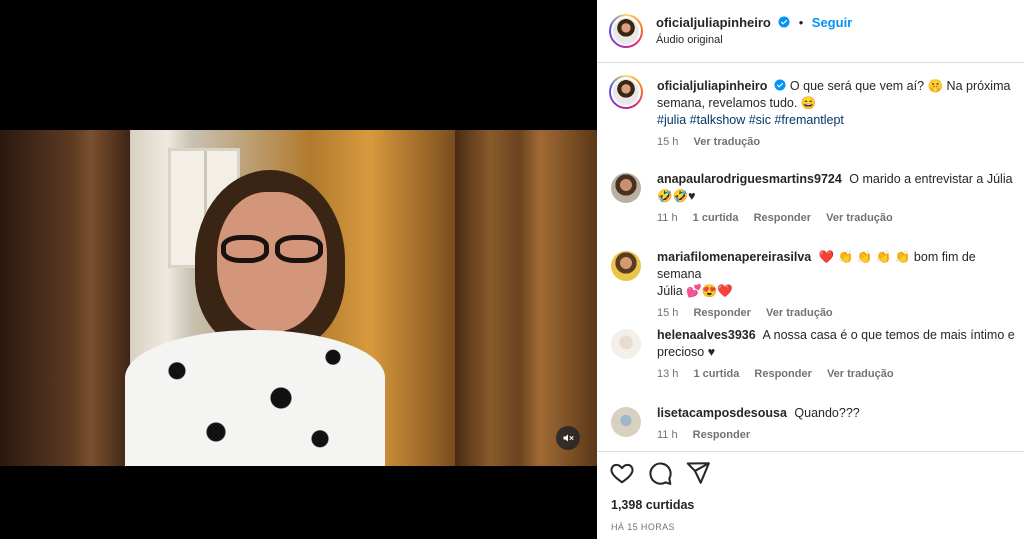  I want to click on comment-text: Quando???, so click(827, 413).